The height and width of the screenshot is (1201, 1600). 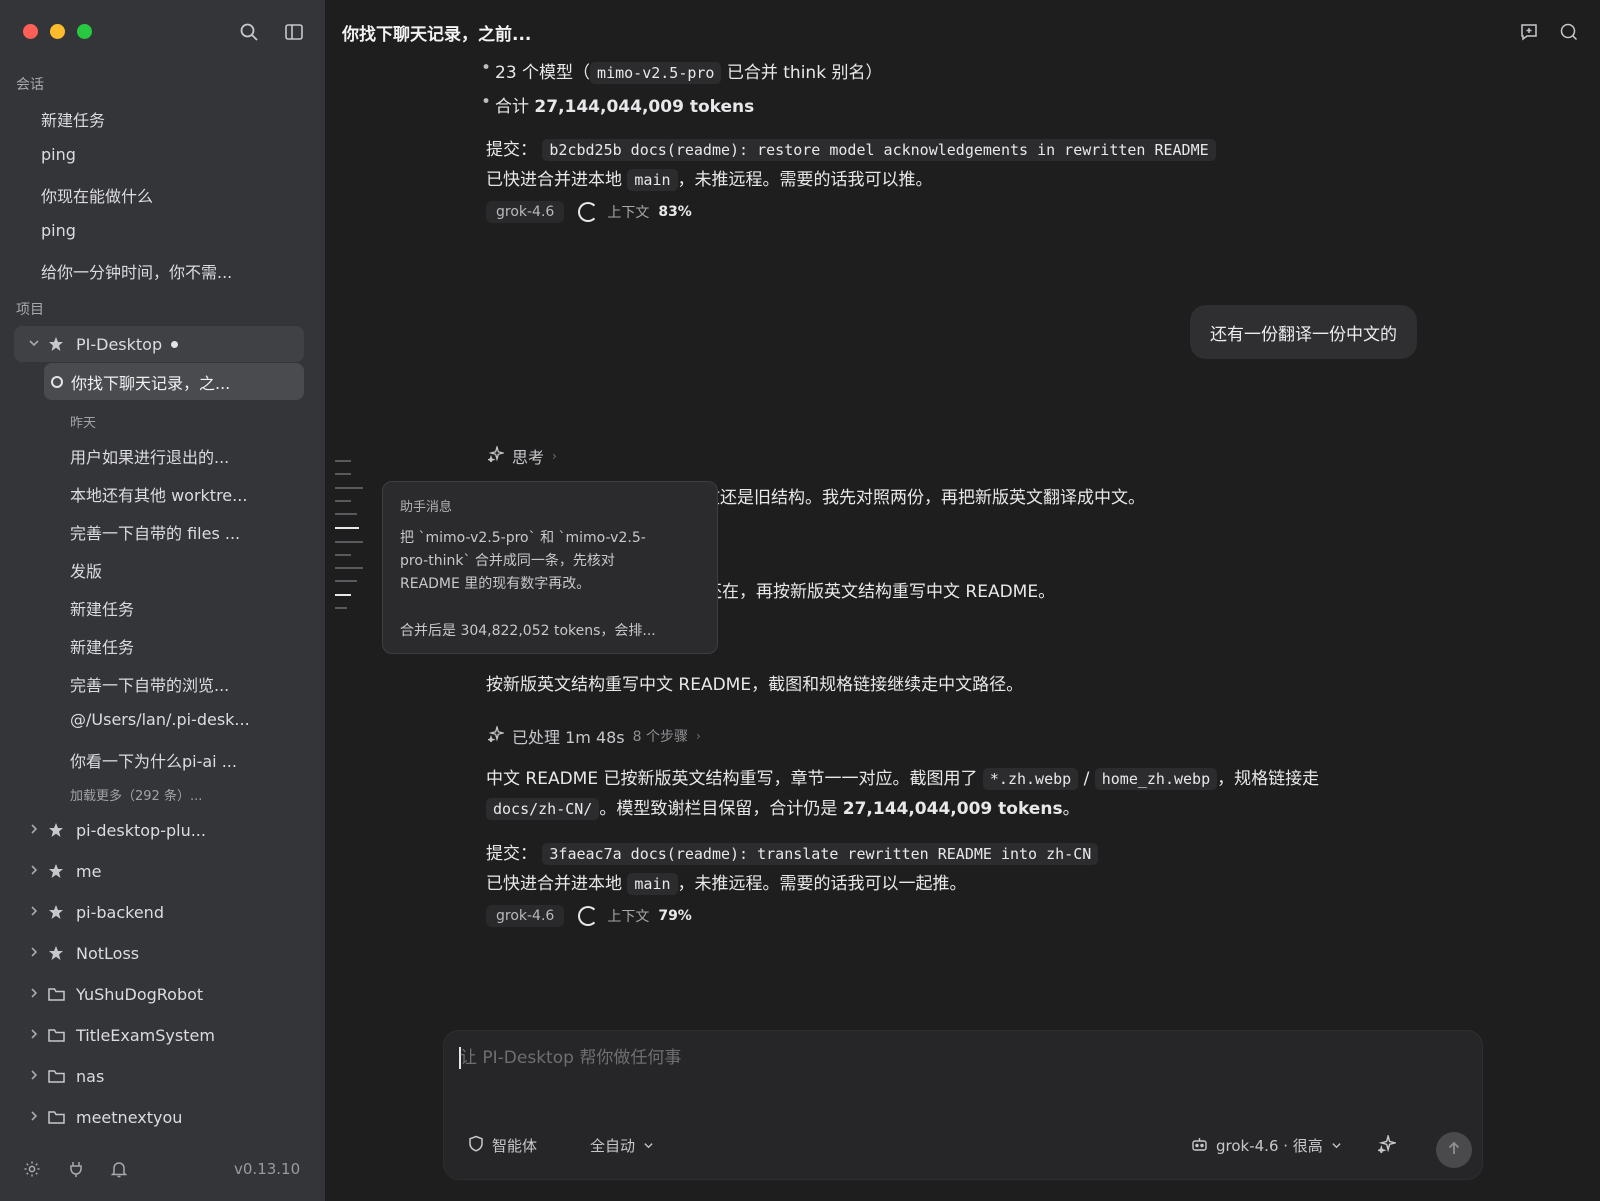 What do you see at coordinates (159, 953) in the screenshot?
I see `project-row: NotLoss` at bounding box center [159, 953].